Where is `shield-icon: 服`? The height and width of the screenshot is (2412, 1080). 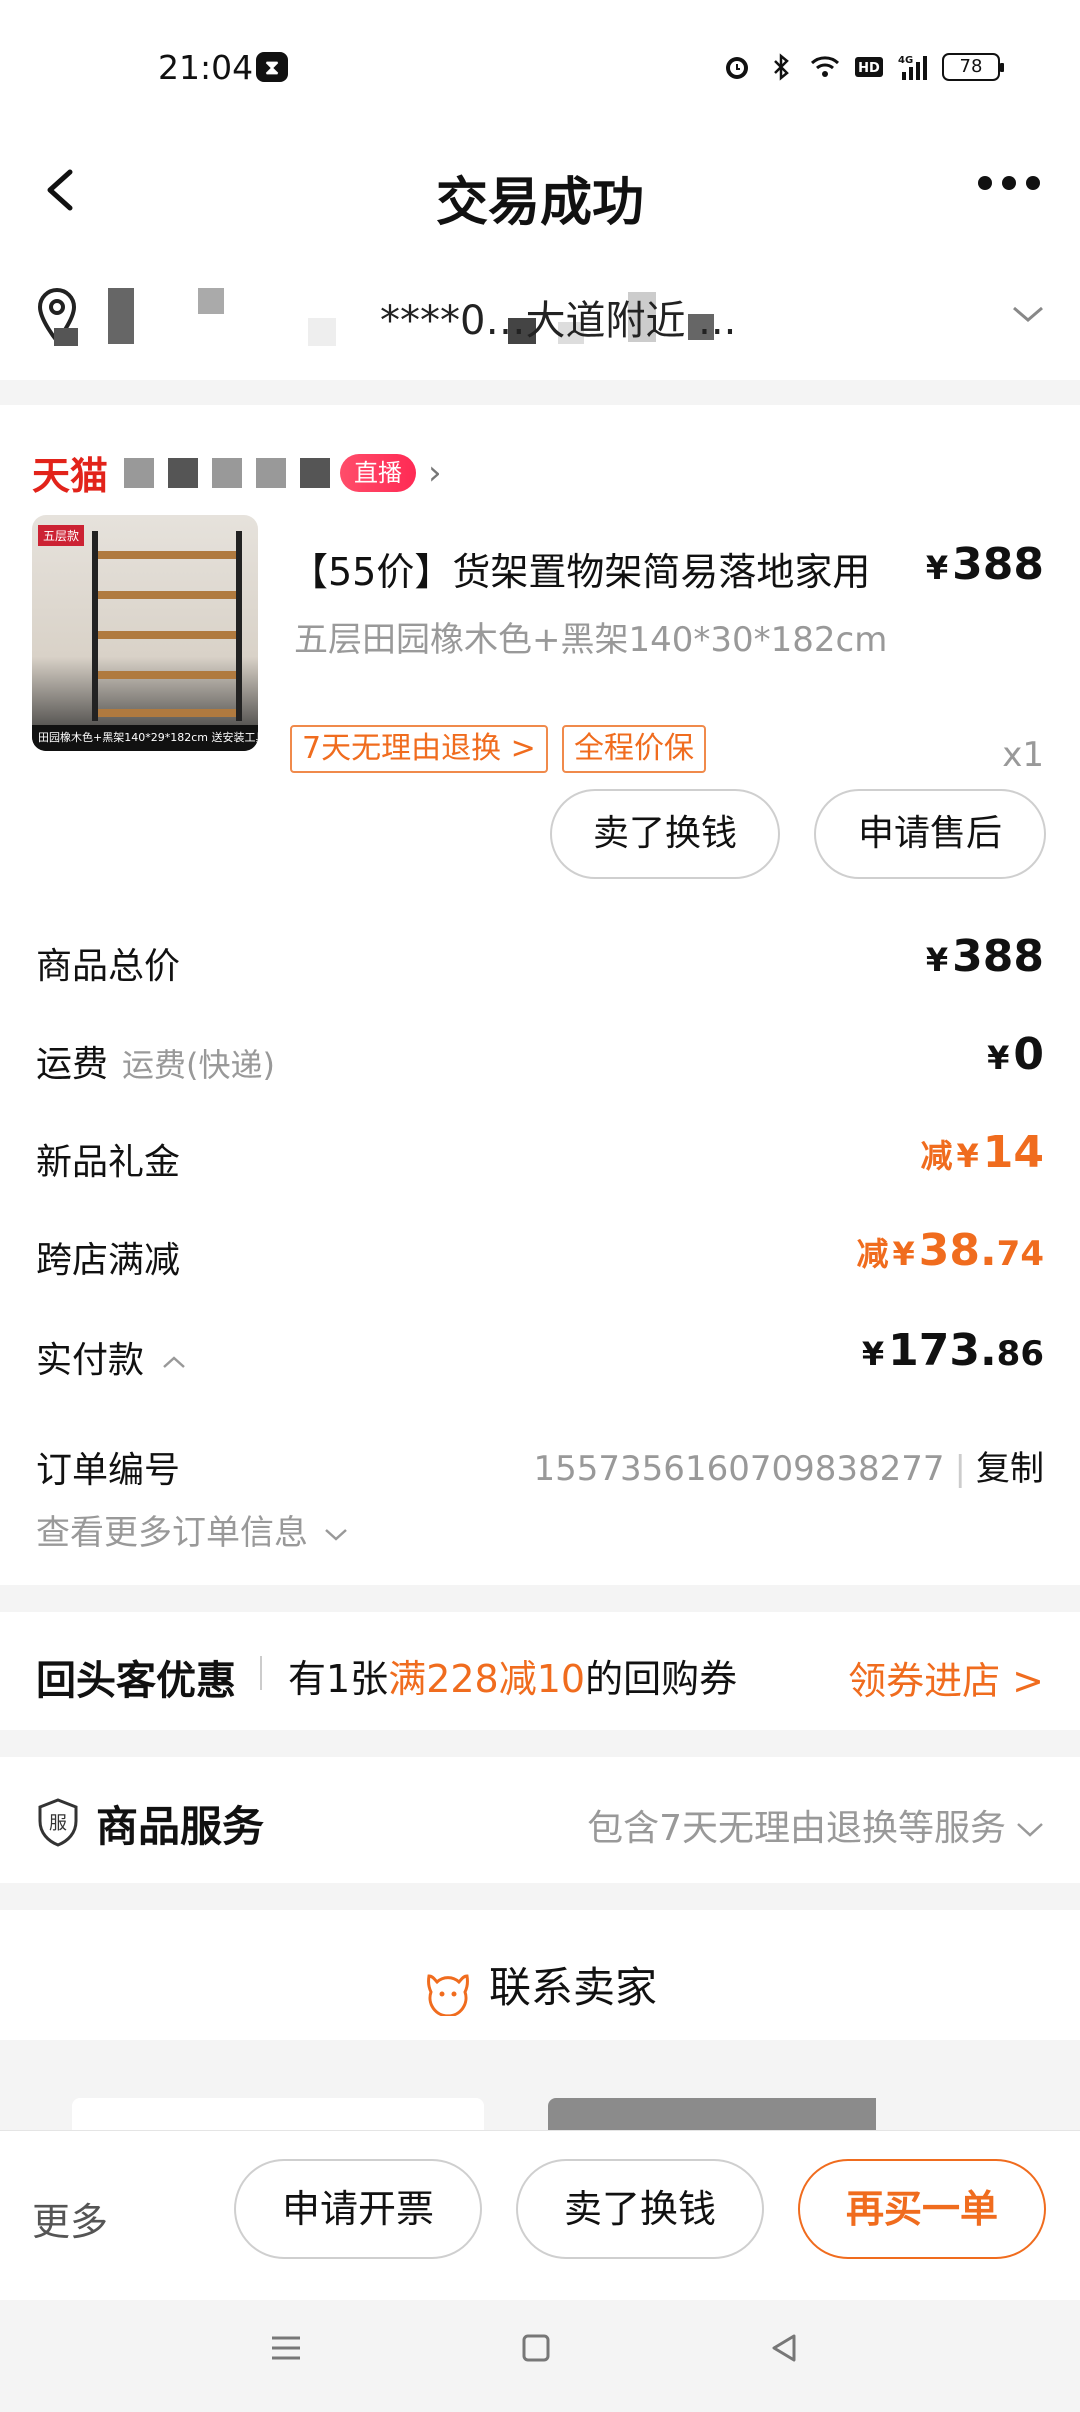
shield-icon: 服 is located at coordinates (58, 1822).